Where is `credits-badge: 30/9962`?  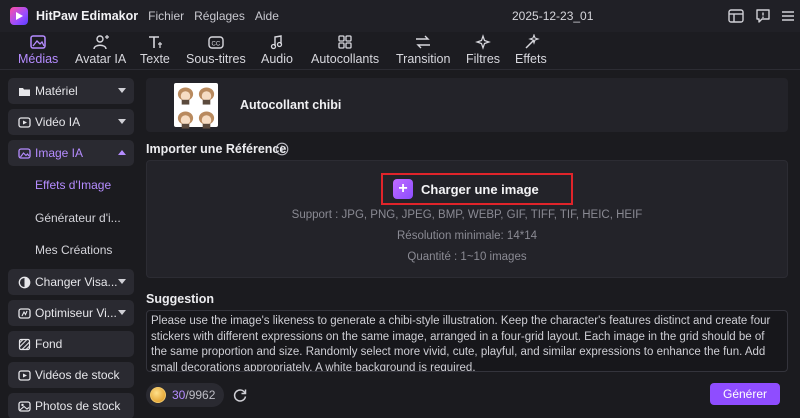
credits-badge: 30/9962 is located at coordinates (185, 395).